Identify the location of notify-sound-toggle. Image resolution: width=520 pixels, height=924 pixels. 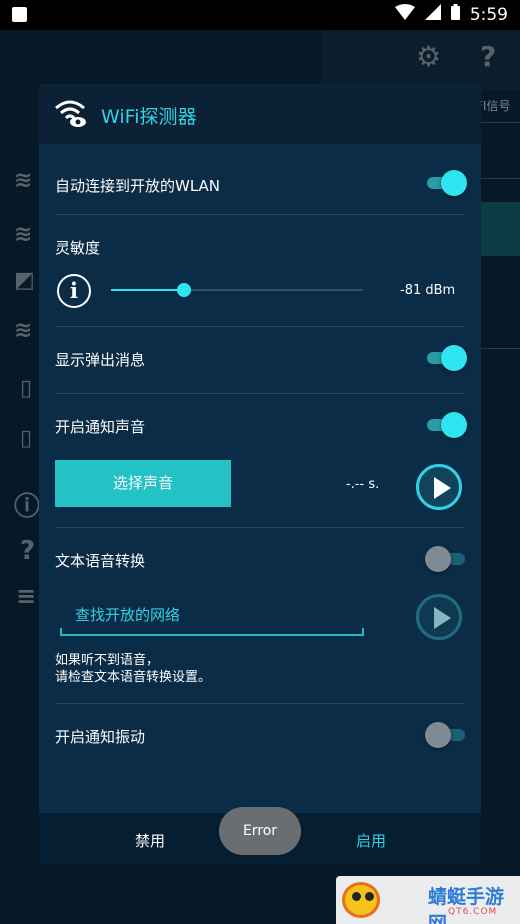
(447, 425).